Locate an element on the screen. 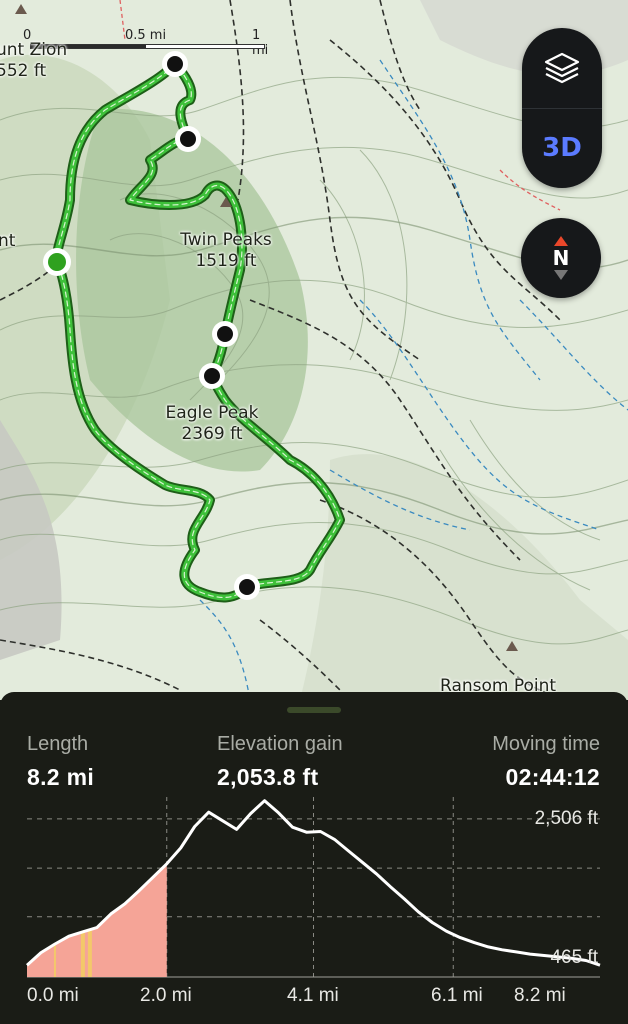 The image size is (628, 1024). 3d-toggle-button: 3D is located at coordinates (562, 148).